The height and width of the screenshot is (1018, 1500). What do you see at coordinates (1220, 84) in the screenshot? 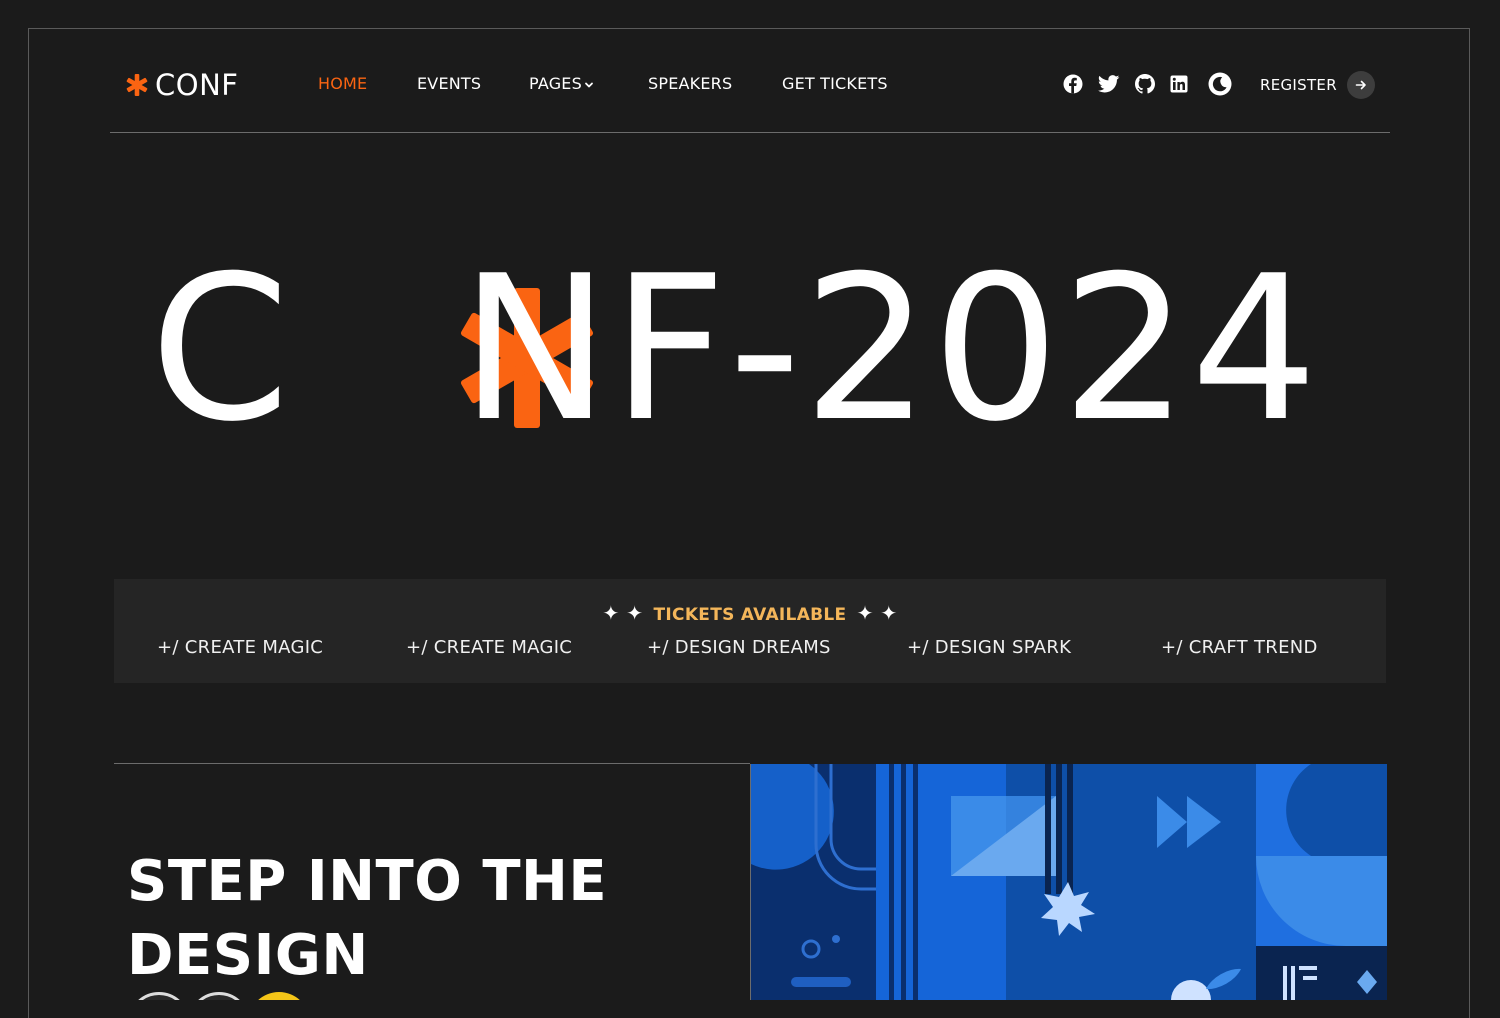
I see `dark-mode-toggle-icon` at bounding box center [1220, 84].